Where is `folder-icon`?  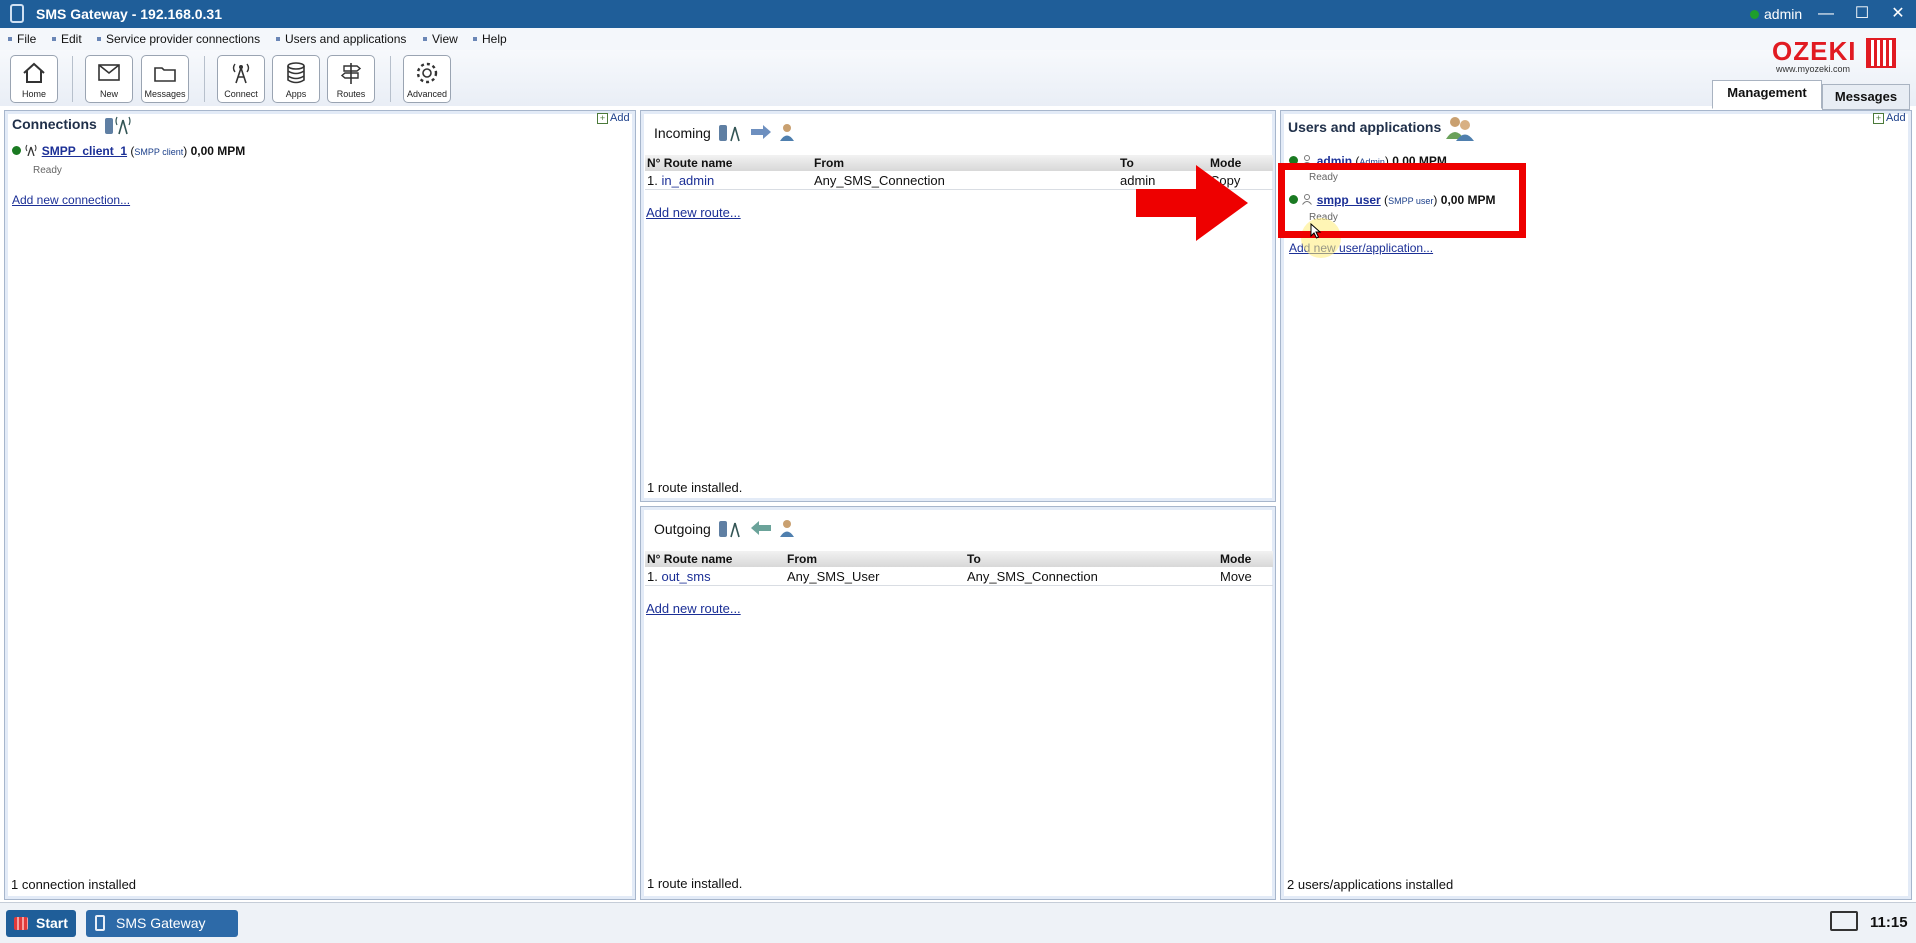 folder-icon is located at coordinates (165, 74).